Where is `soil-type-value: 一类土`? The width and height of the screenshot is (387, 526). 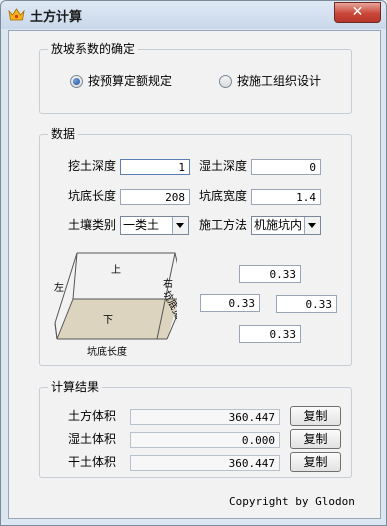 soil-type-value: 一类土 is located at coordinates (141, 225).